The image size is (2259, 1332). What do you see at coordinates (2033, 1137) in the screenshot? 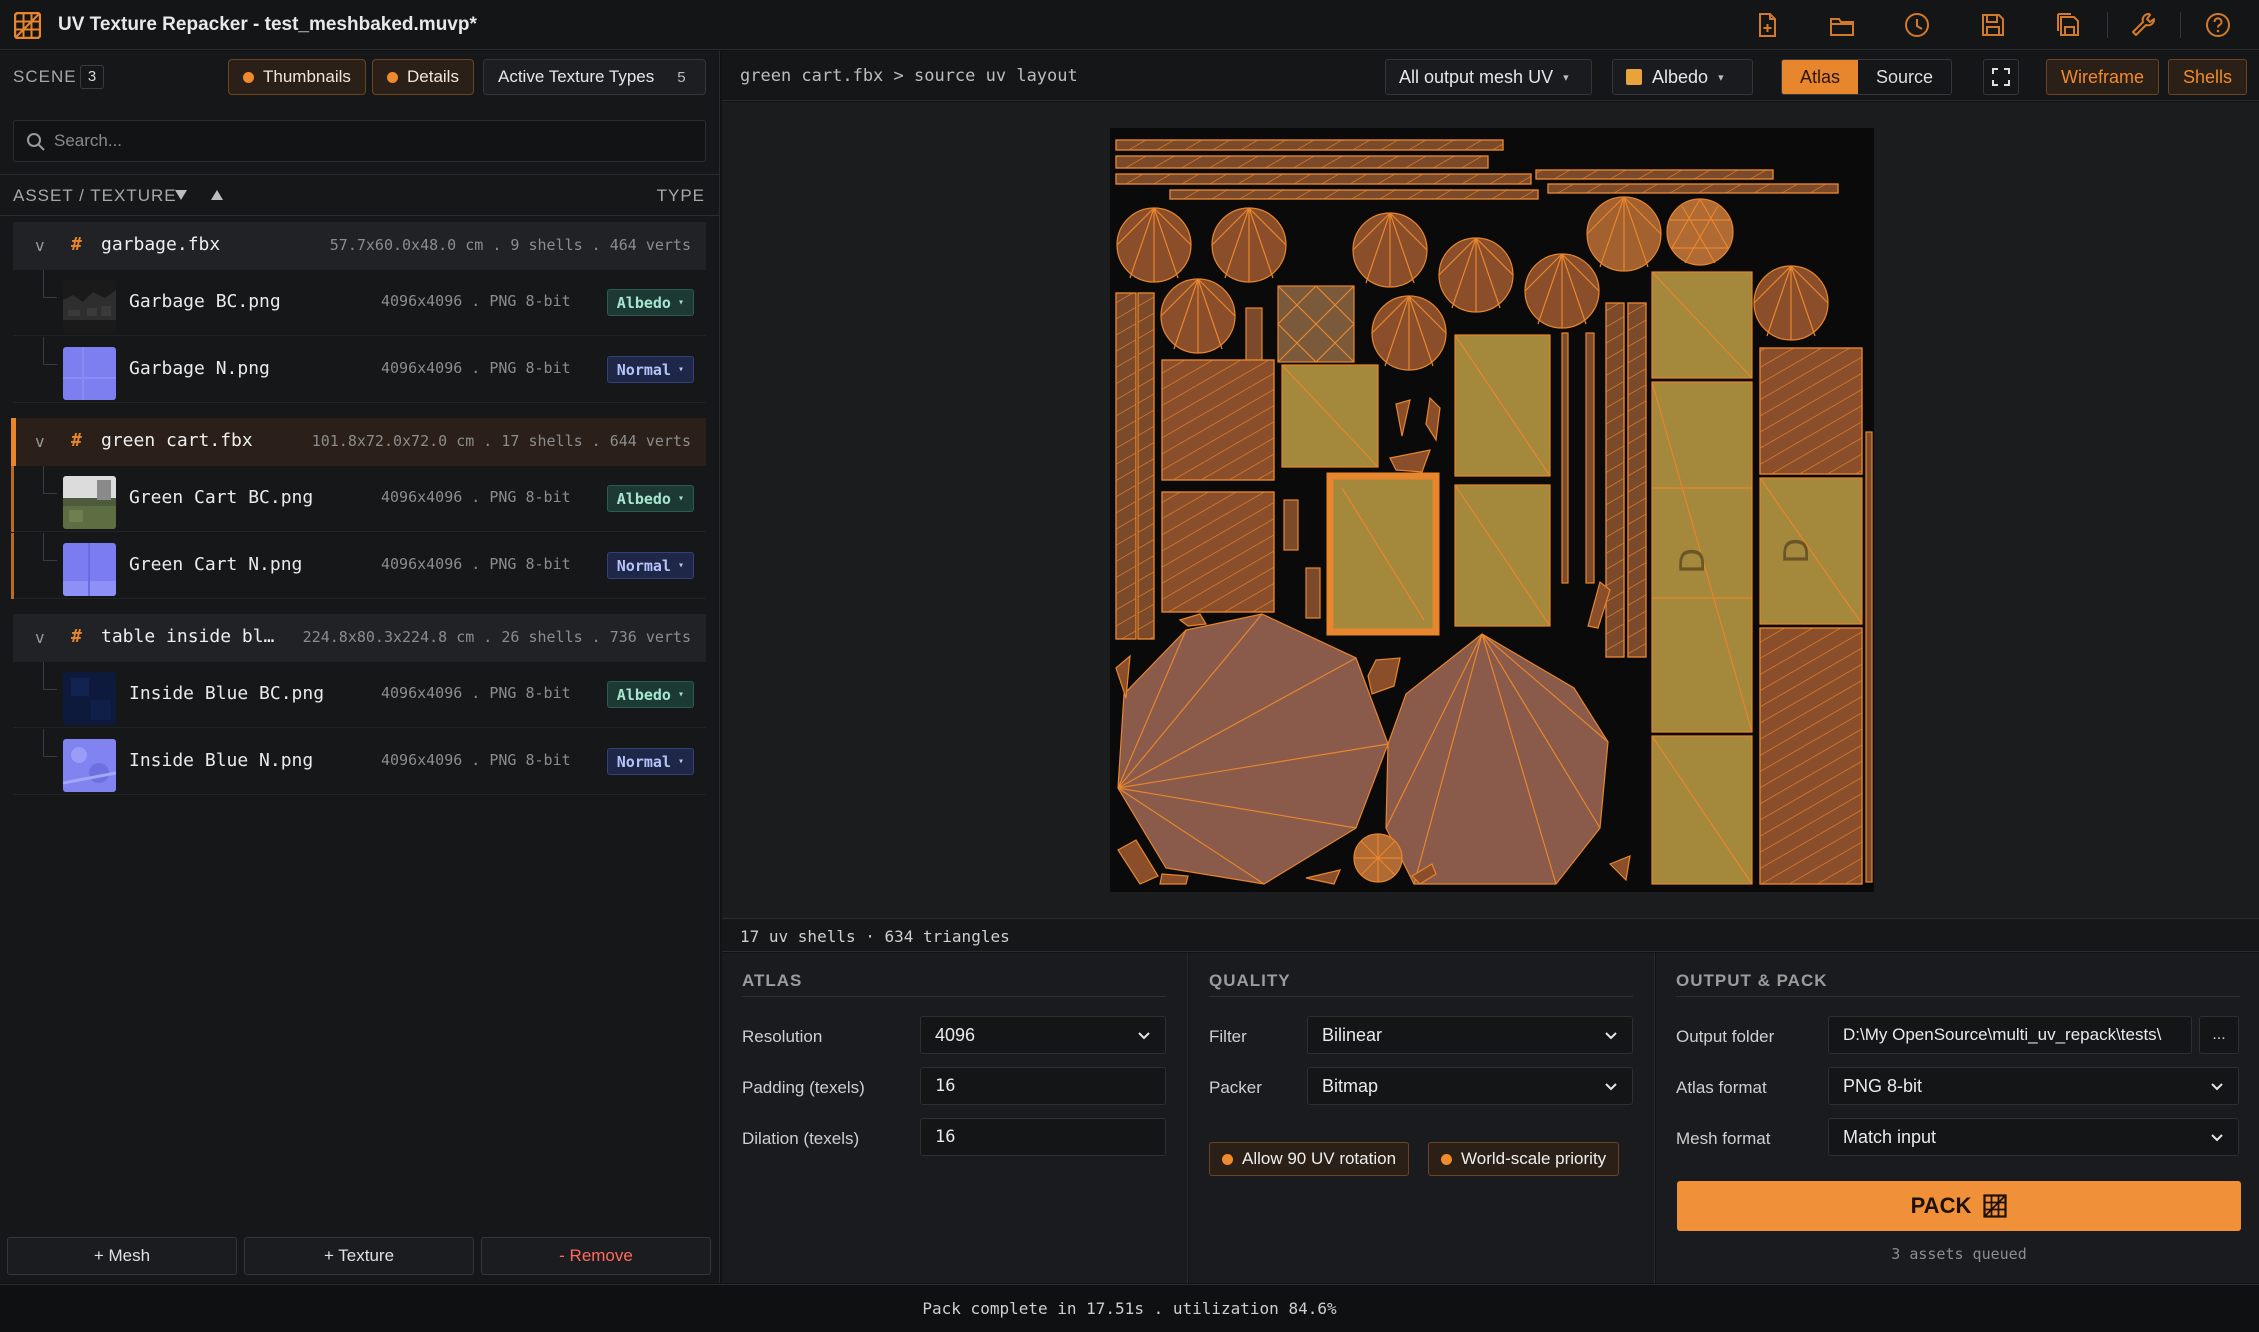
I see `mesh-format-select: Match input` at bounding box center [2033, 1137].